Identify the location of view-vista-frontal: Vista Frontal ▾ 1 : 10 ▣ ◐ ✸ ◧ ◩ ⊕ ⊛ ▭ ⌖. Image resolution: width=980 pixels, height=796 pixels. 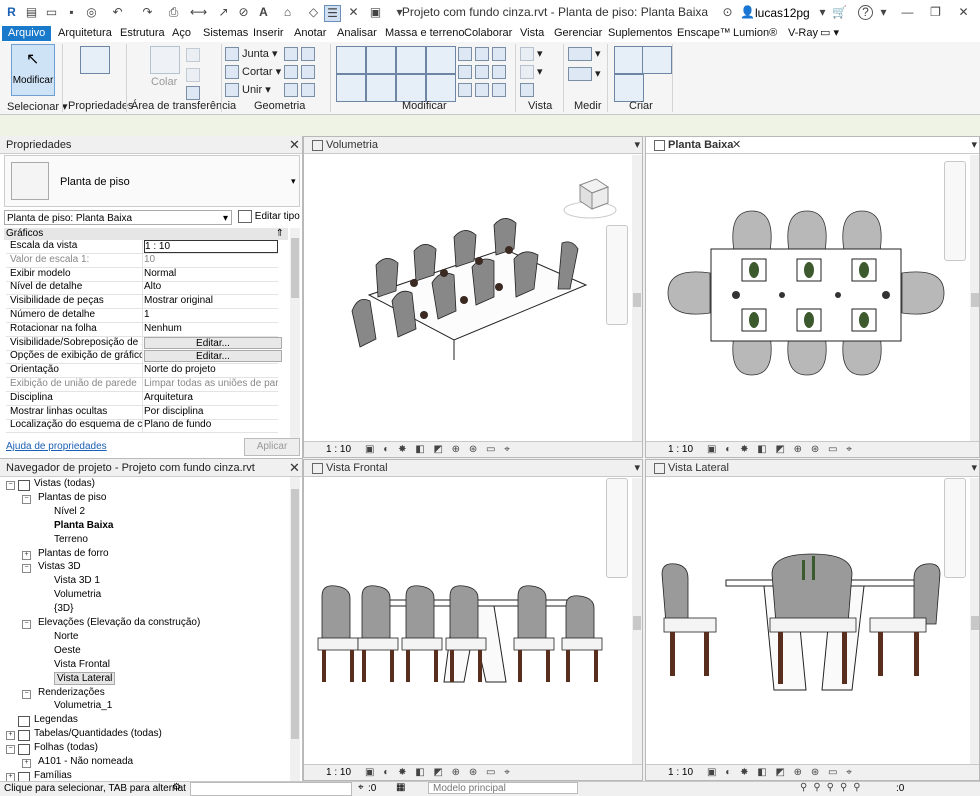
(473, 620).